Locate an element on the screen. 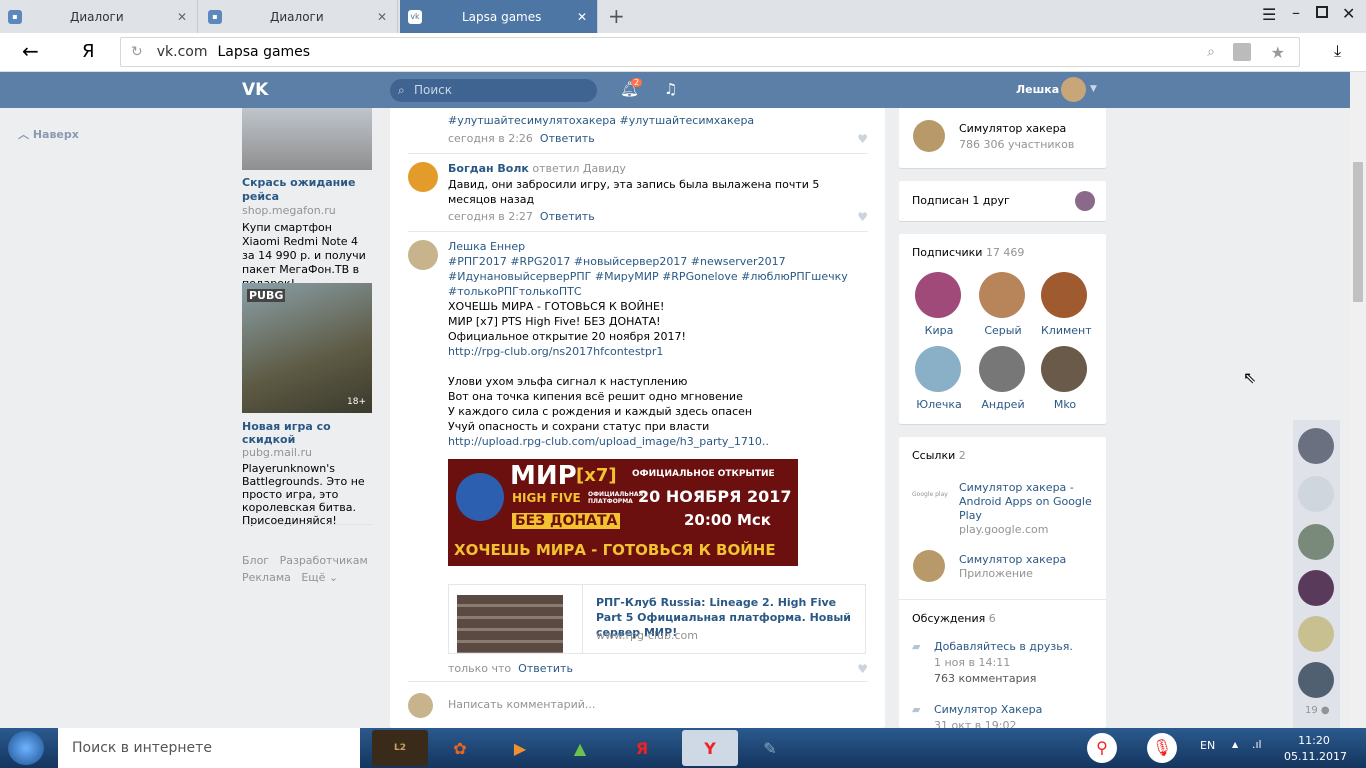  follower: Андрей is located at coordinates (1003, 378).